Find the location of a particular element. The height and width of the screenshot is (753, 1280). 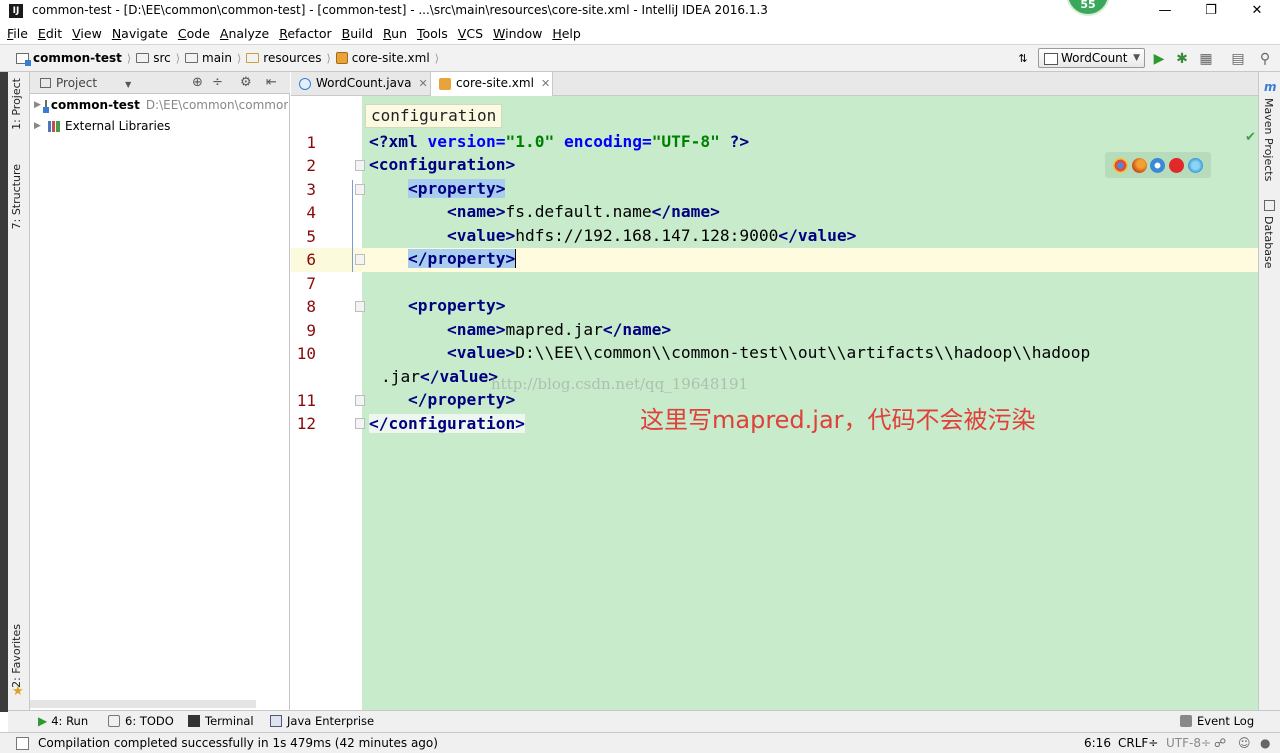

horizontal-scrollbar is located at coordinates (143, 704).